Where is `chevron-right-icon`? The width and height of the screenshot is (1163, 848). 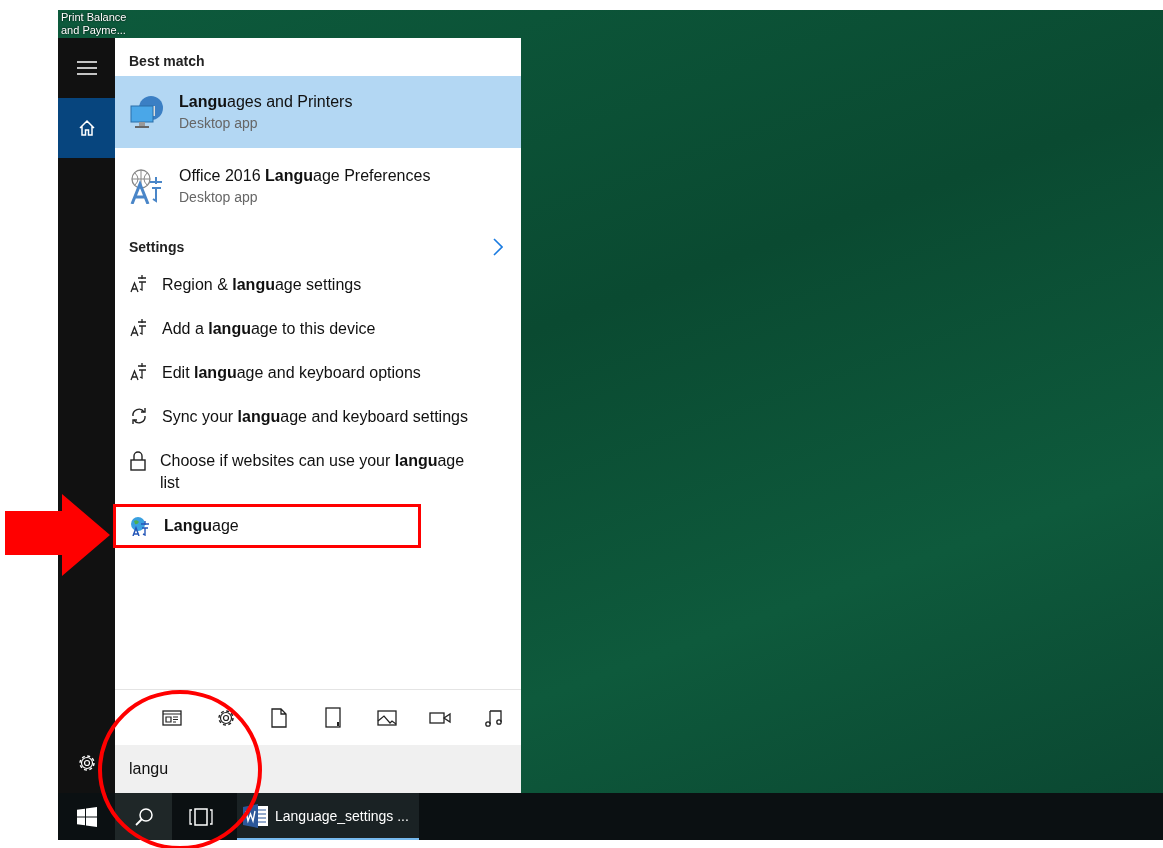
chevron-right-icon is located at coordinates (498, 247).